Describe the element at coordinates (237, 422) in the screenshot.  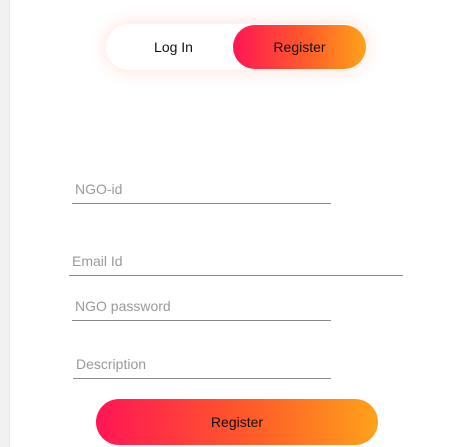
I see `register-submit-button: Register` at that location.